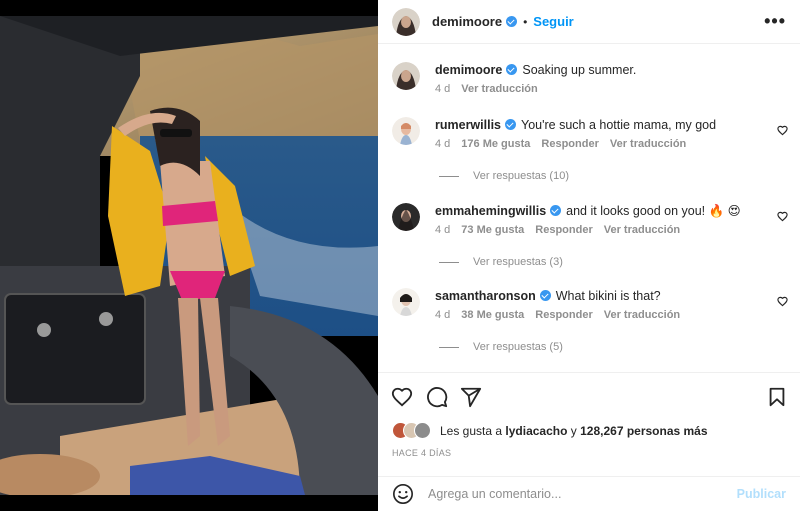  Describe the element at coordinates (518, 262) in the screenshot. I see `view-replies-label: Ver respuestas (3)` at that location.